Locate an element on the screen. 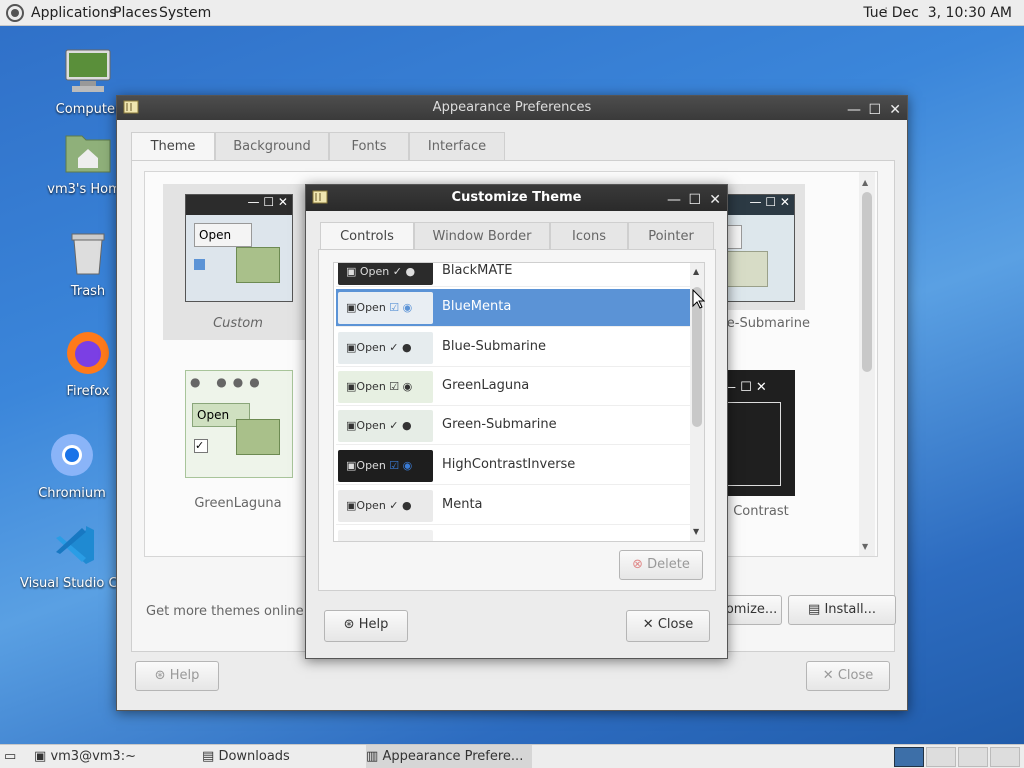 The image size is (1024, 768). clock: Tue Dec 3, 10:30 AM is located at coordinates (937, 13).